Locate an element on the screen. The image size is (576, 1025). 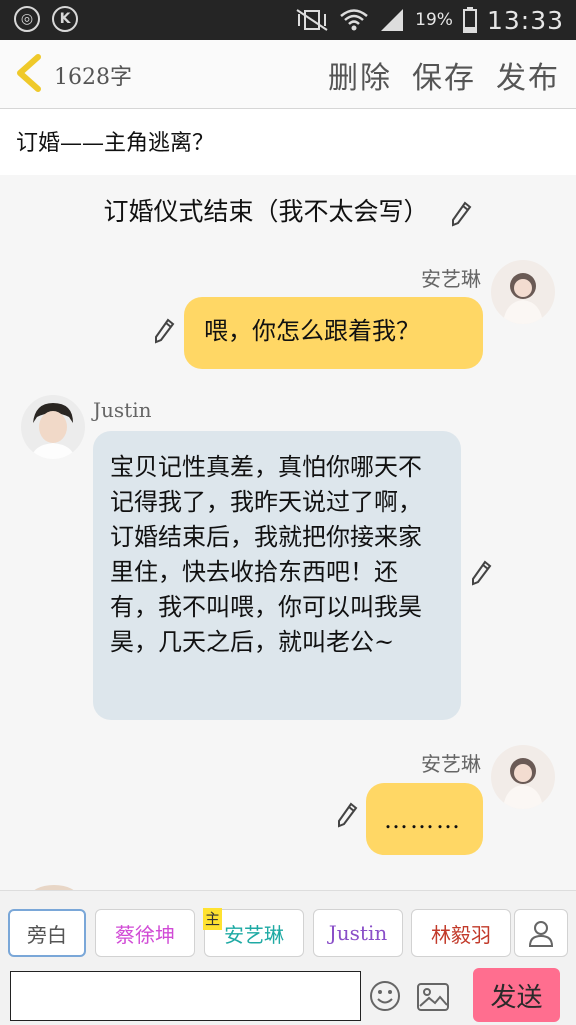
chapter-title: 订婚——主角逃离？ is located at coordinates (115, 143).